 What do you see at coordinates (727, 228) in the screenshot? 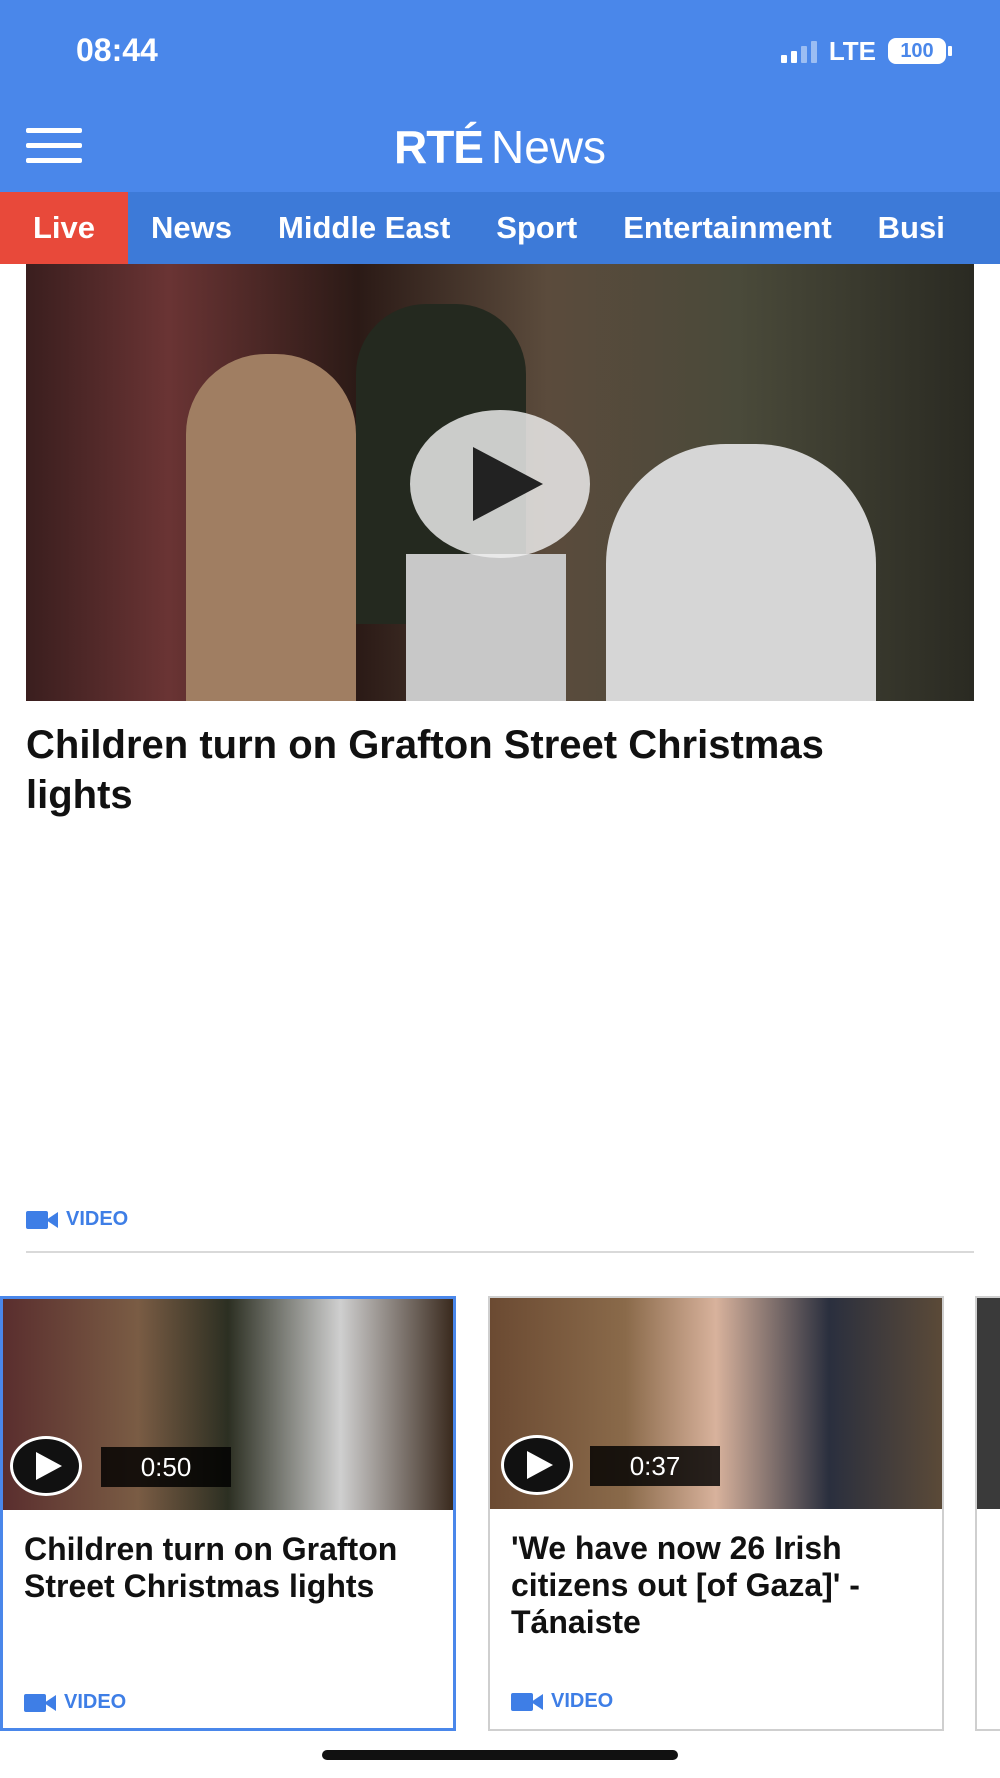
I see `tab-entertainment: Entertainment` at bounding box center [727, 228].